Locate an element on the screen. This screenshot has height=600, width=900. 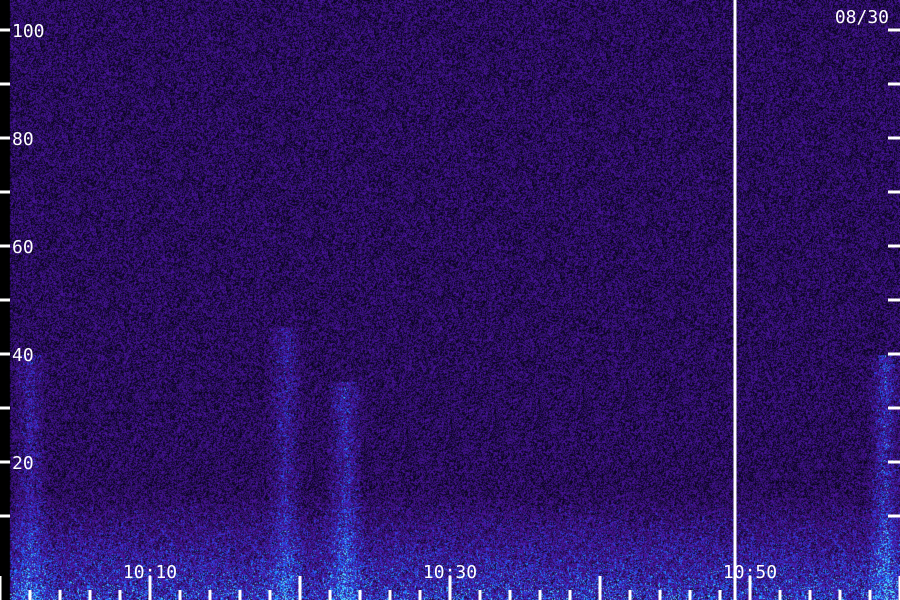
y-tick-label: 80 is located at coordinates (23, 139).